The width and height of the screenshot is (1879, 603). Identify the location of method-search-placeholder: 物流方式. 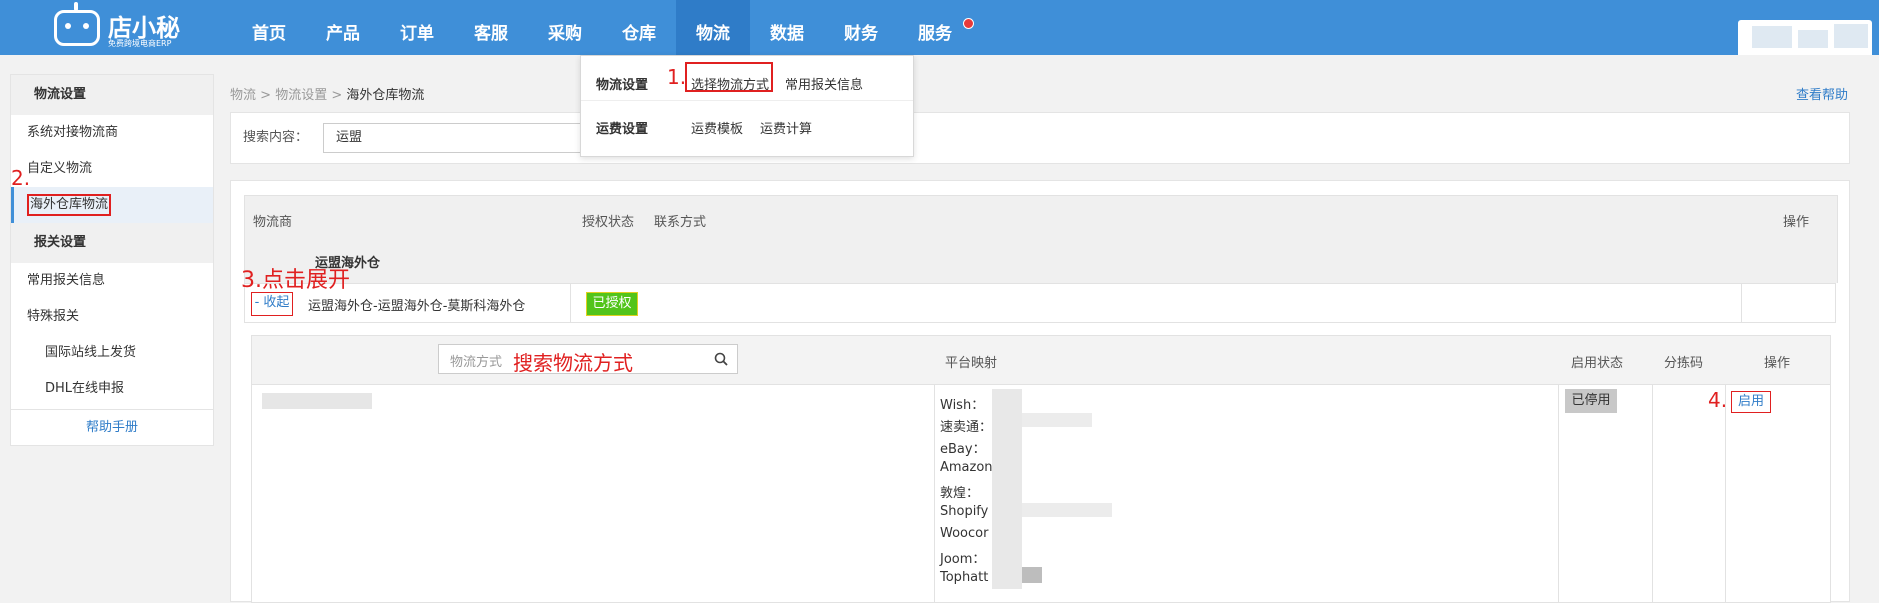
(476, 362).